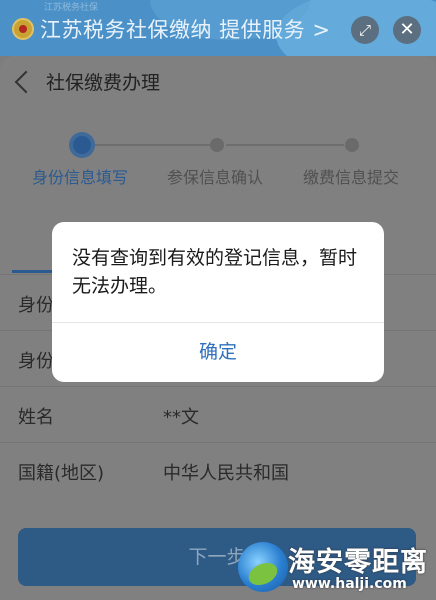  What do you see at coordinates (103, 83) in the screenshot?
I see `page-title: 社保缴费办理` at bounding box center [103, 83].